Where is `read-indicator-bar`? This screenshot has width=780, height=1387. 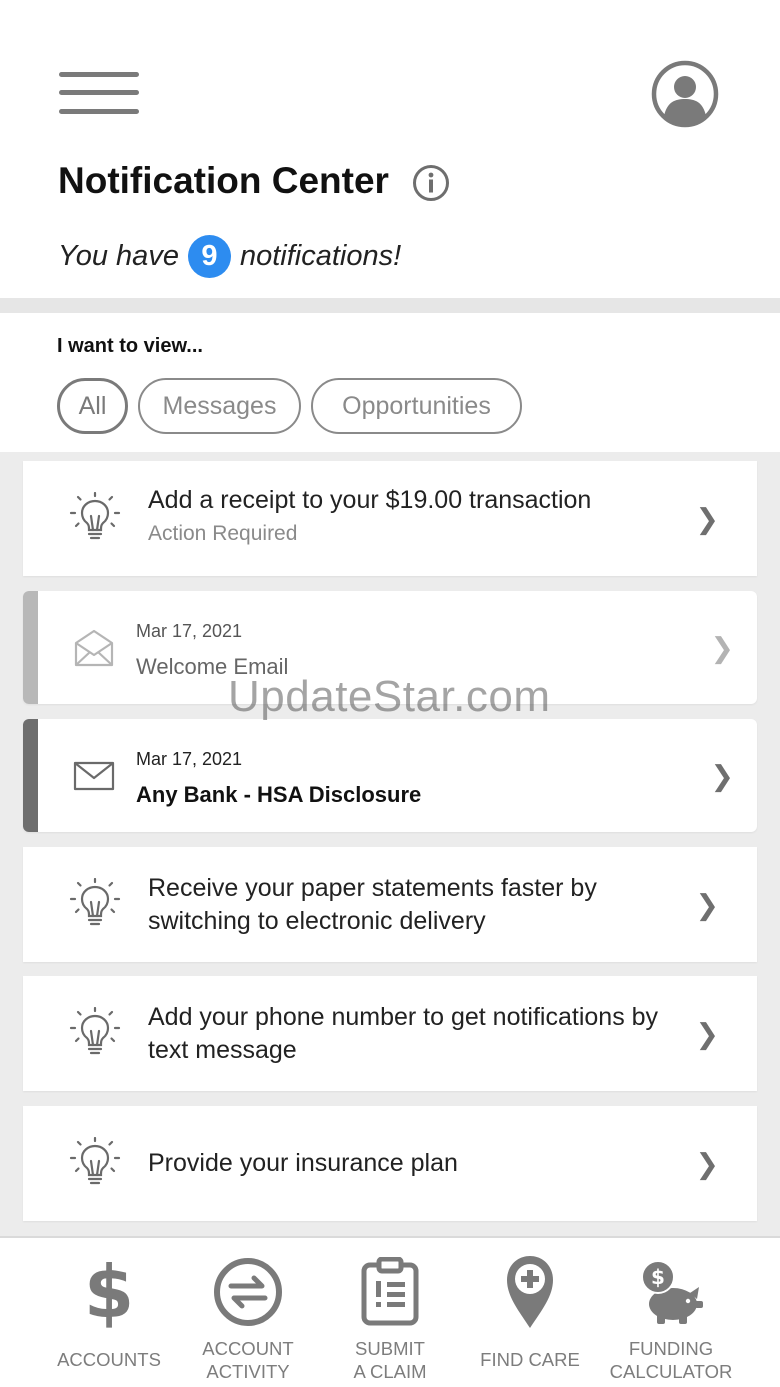 read-indicator-bar is located at coordinates (30, 647).